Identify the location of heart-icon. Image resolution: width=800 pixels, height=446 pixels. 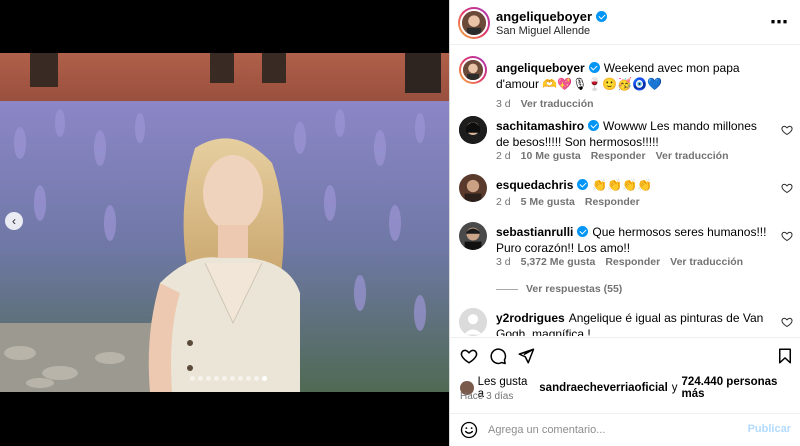
(469, 356).